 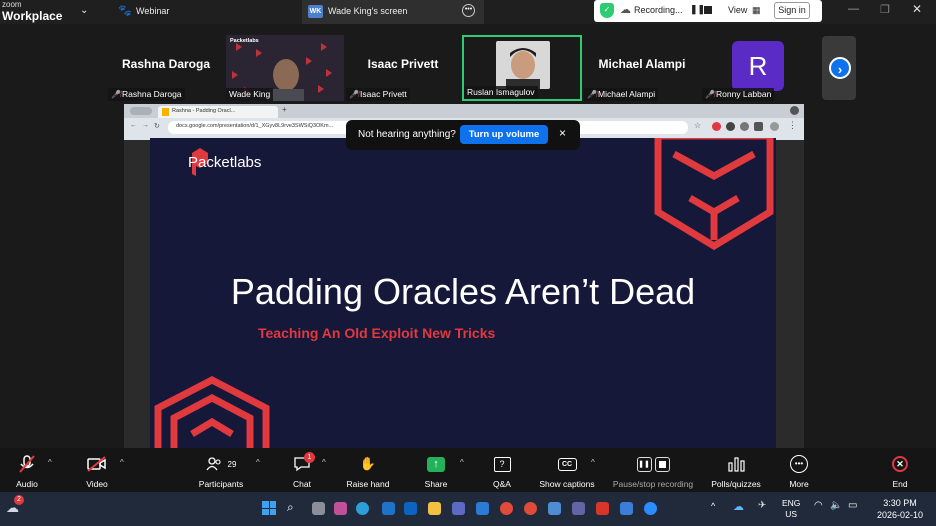 I want to click on acrobat-icon, so click(x=602, y=508).